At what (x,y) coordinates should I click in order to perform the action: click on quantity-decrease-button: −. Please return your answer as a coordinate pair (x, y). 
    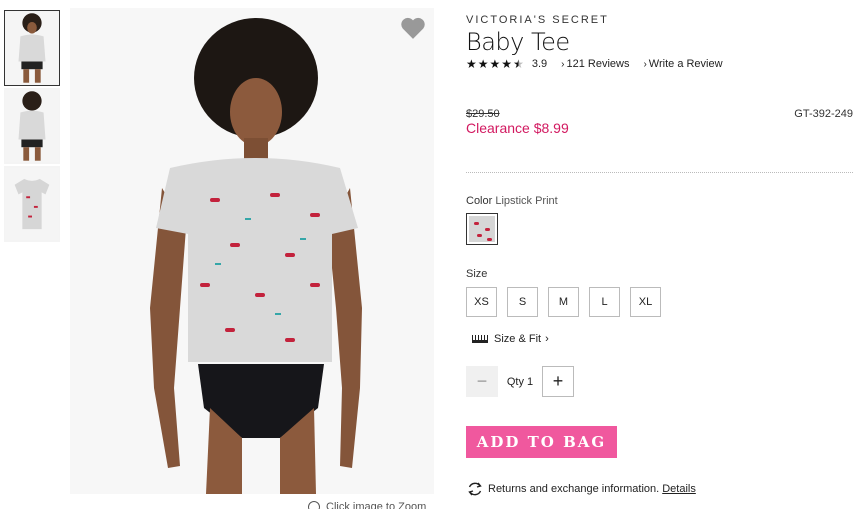
    Looking at the image, I should click on (482, 381).